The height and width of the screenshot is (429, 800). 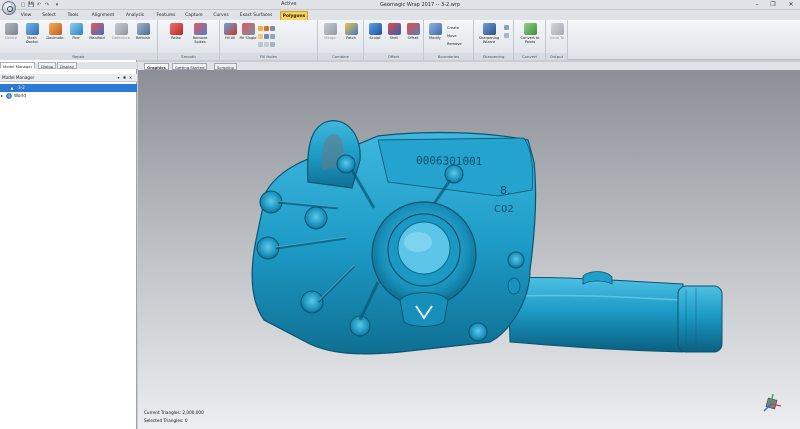 What do you see at coordinates (772, 403) in the screenshot?
I see `orientation-triad-icon` at bounding box center [772, 403].